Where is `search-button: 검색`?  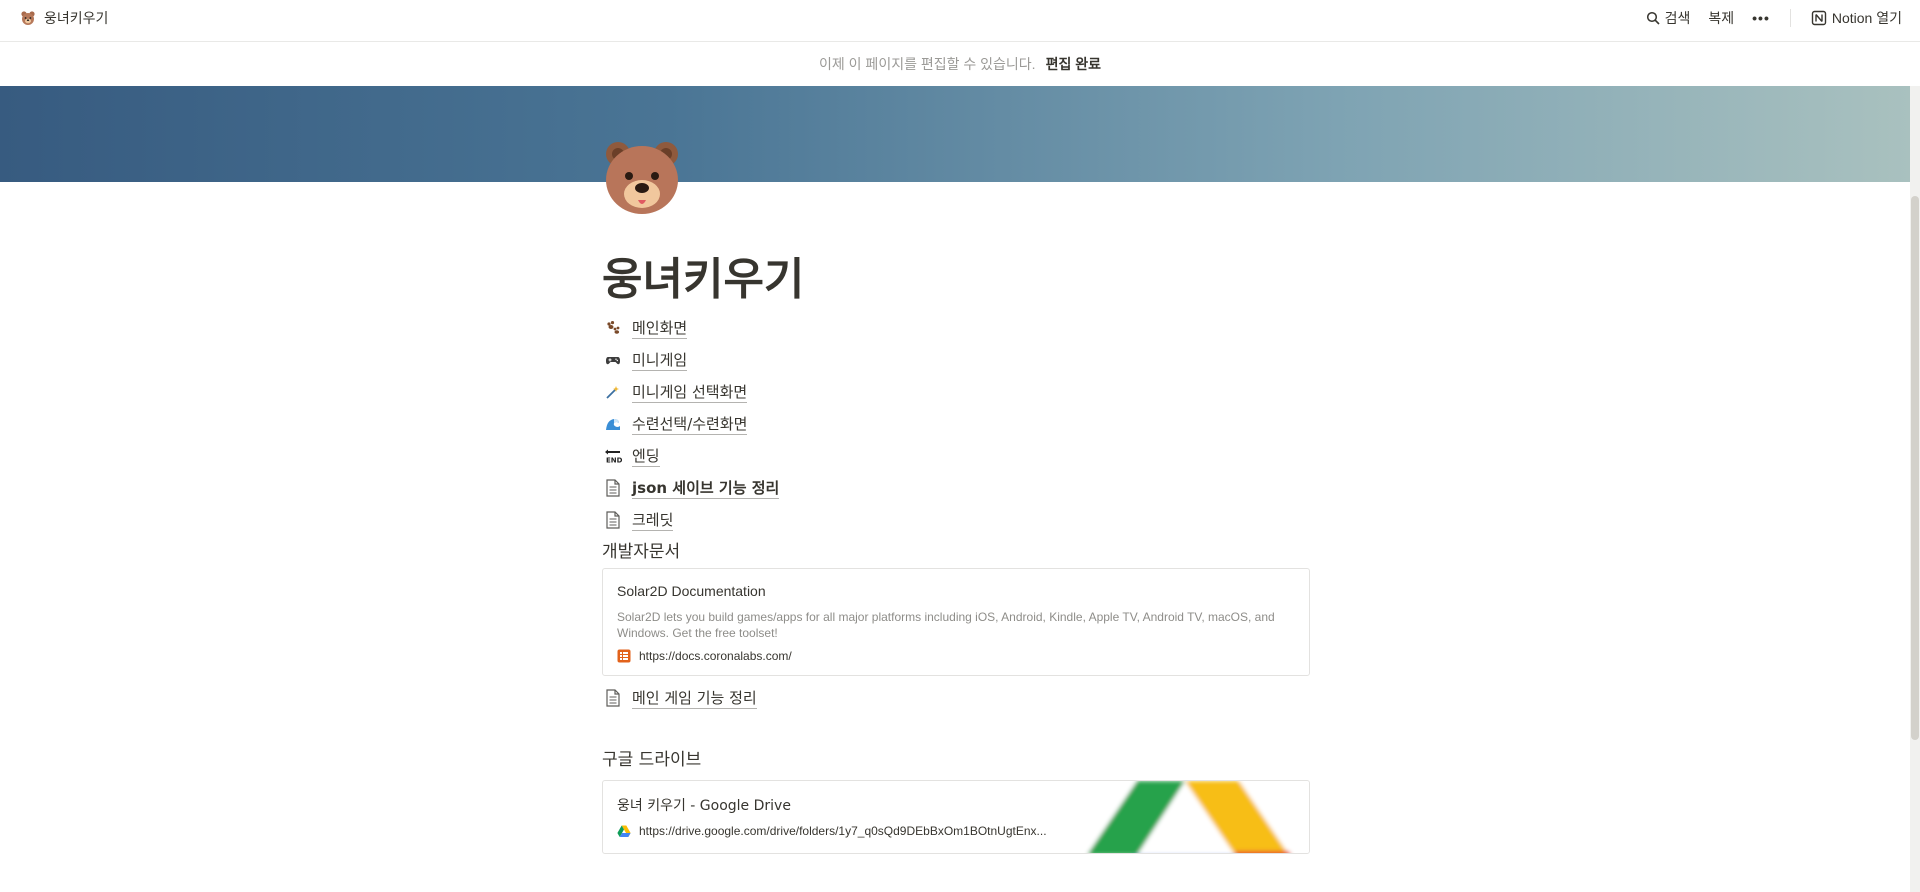 search-button: 검색 is located at coordinates (1668, 18).